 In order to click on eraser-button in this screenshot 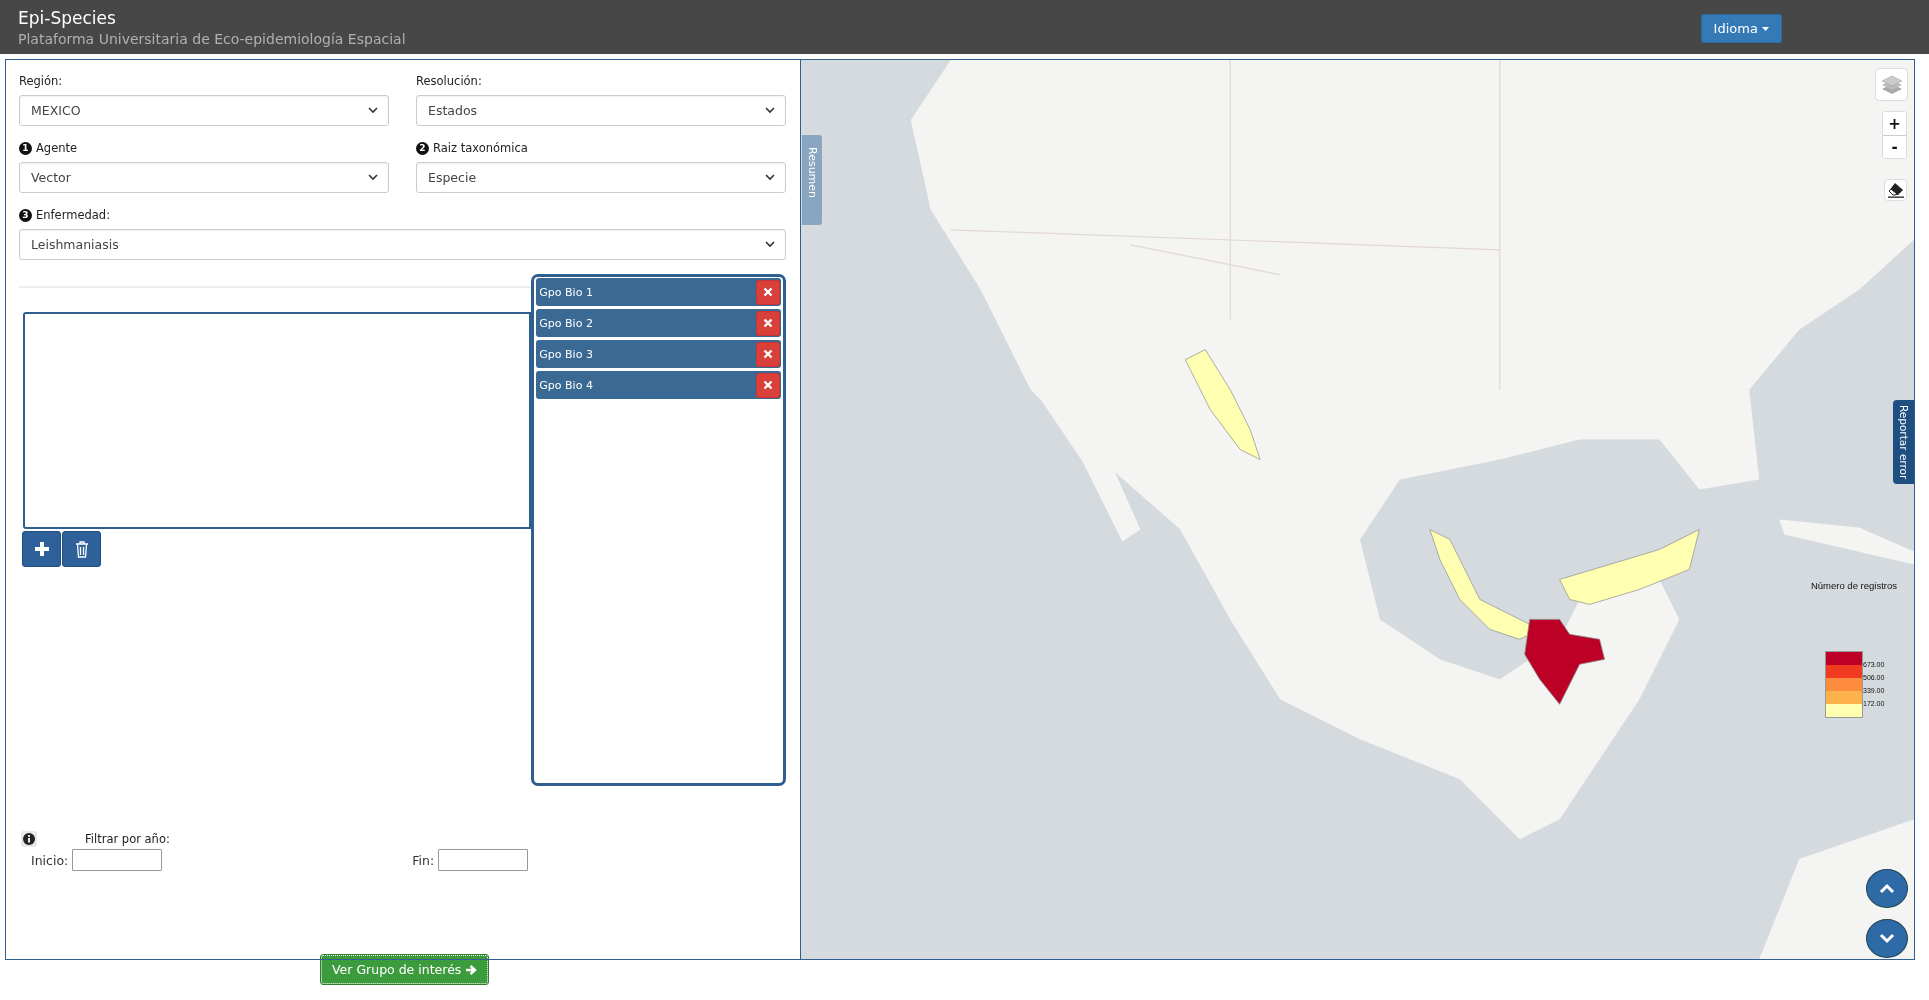, I will do `click(1895, 190)`.